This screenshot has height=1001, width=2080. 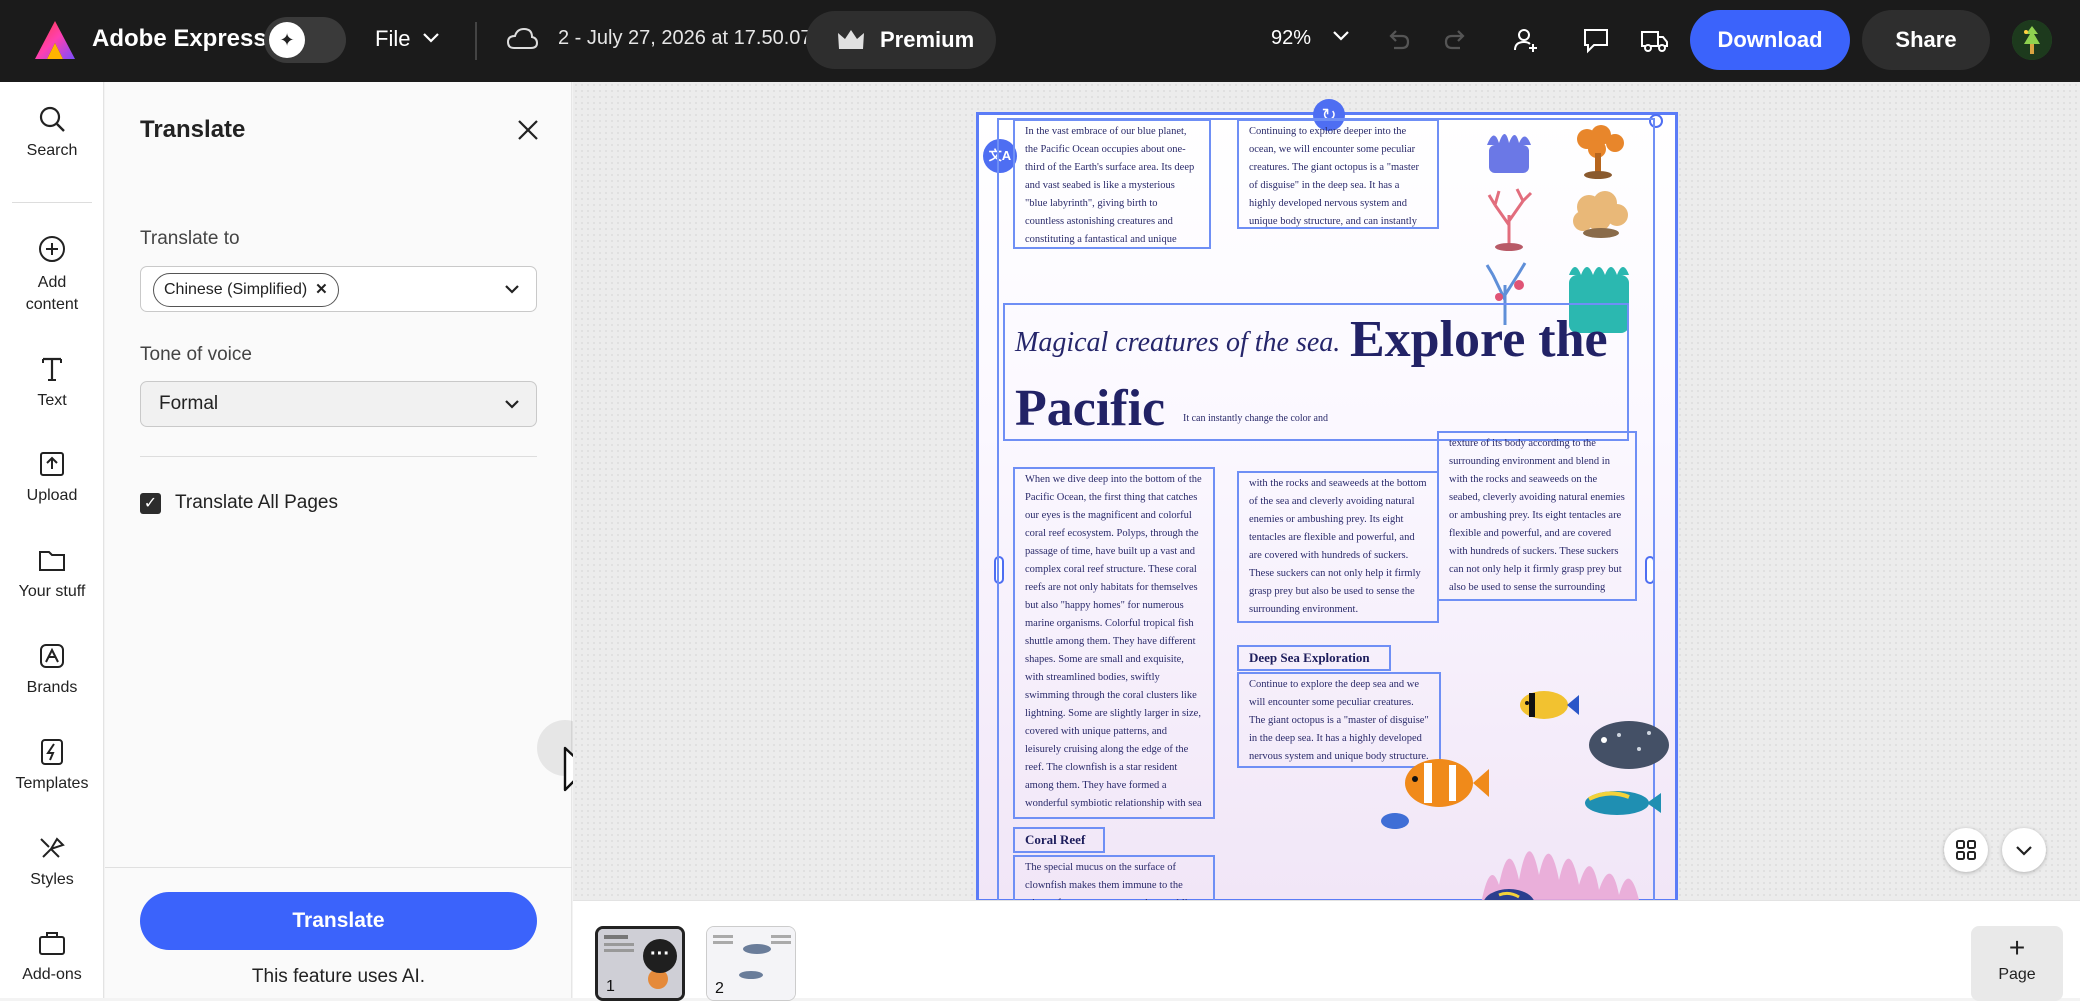 What do you see at coordinates (392, 39) in the screenshot?
I see `file-menu-button: File` at bounding box center [392, 39].